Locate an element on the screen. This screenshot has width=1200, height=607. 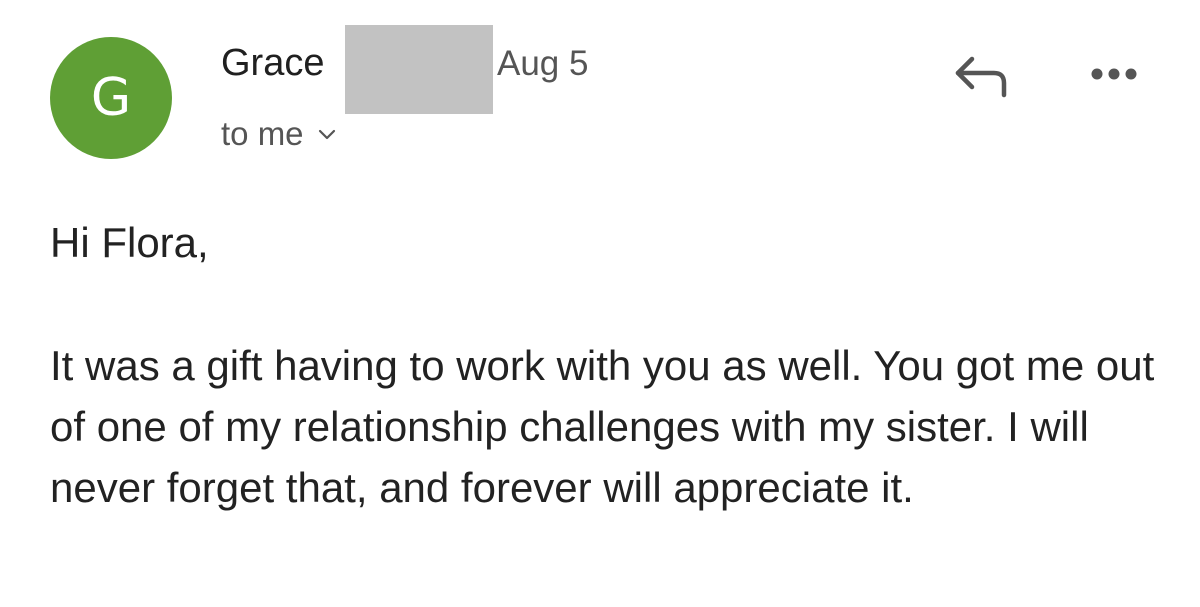
chevron-down-icon is located at coordinates (326, 134).